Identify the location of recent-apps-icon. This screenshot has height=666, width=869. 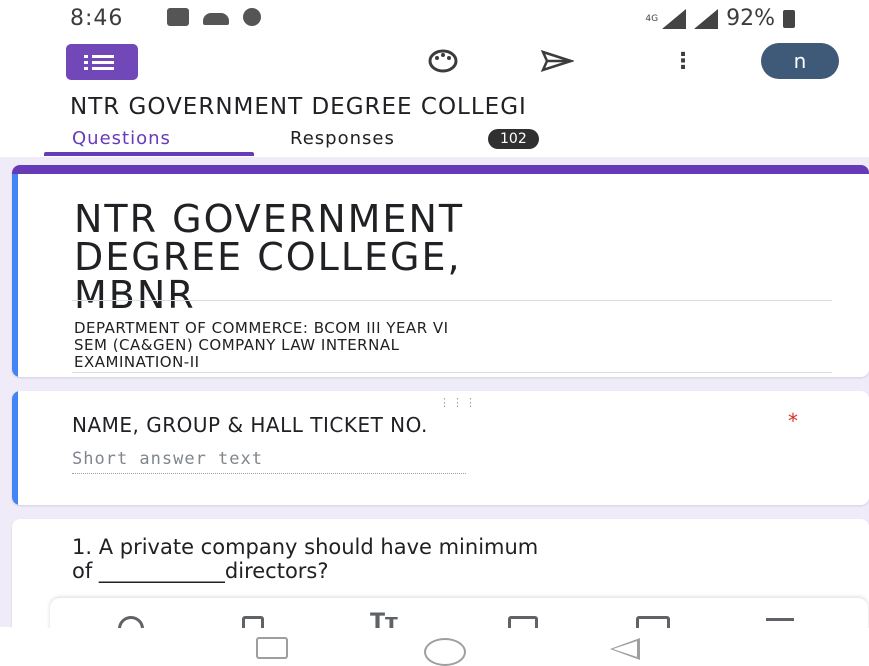
(272, 648).